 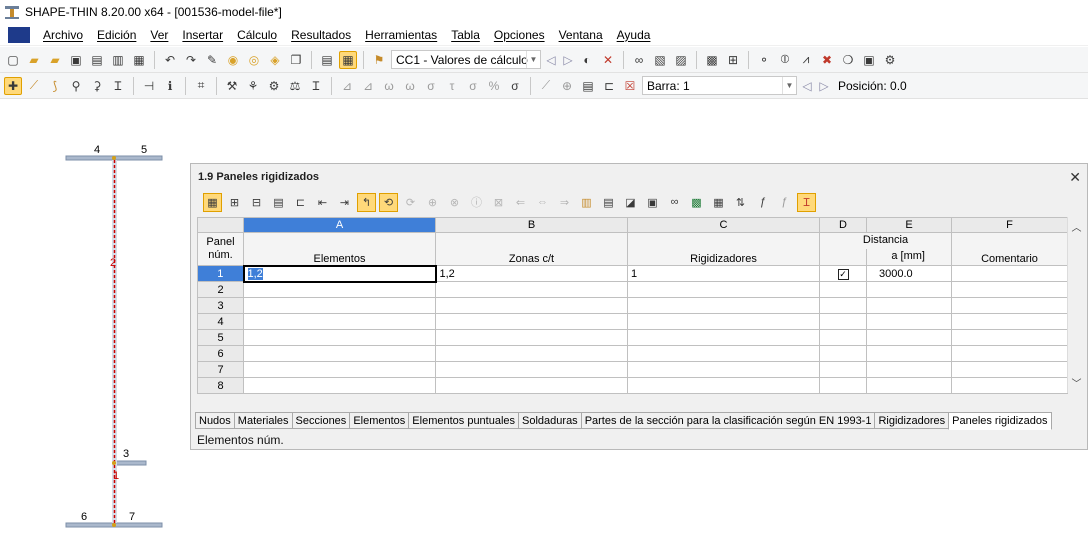 What do you see at coordinates (806, 202) in the screenshot?
I see `section-view-icon: Ɪ` at bounding box center [806, 202].